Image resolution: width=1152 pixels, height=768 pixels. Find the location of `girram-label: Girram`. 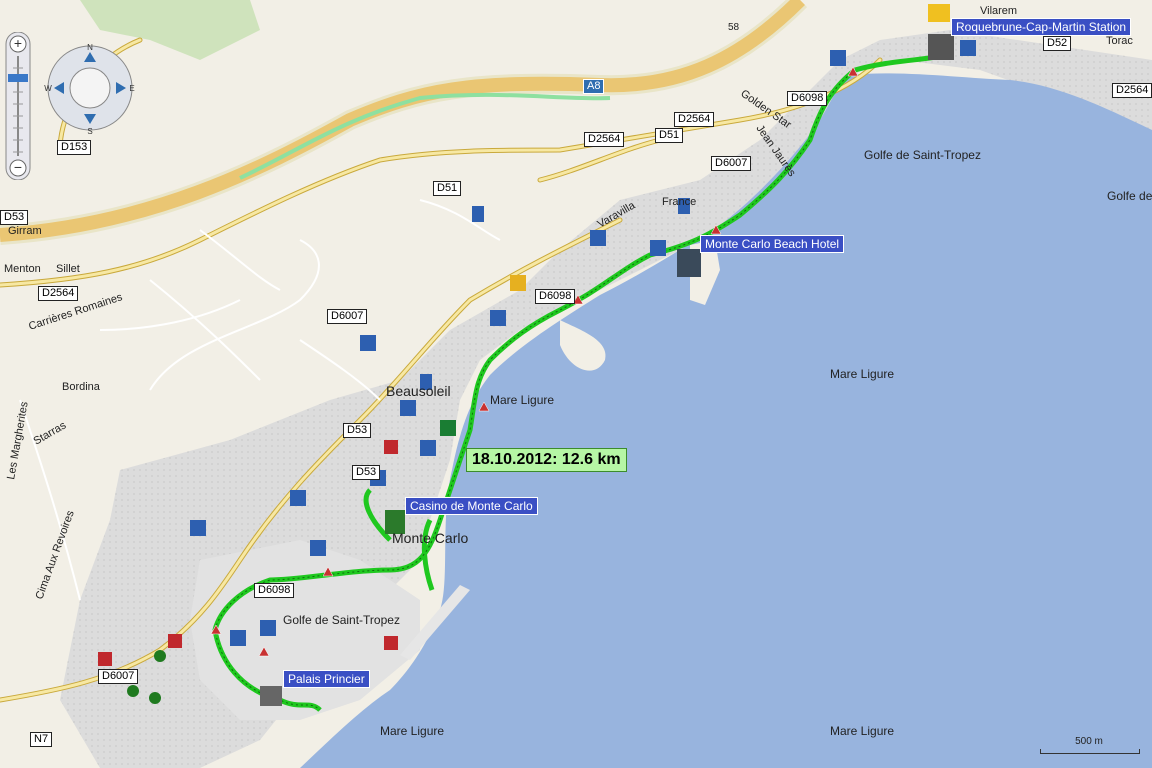

girram-label: Girram is located at coordinates (25, 231).